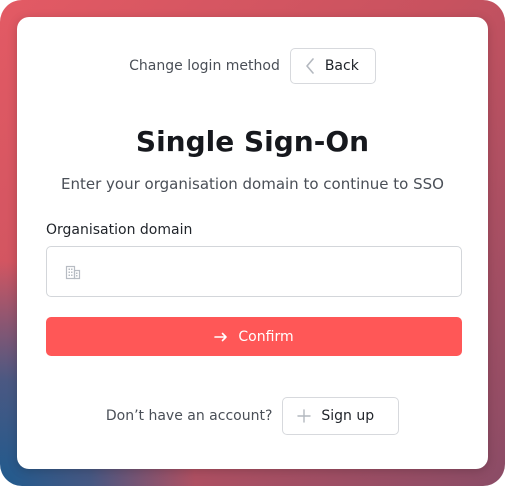 This screenshot has width=505, height=486. What do you see at coordinates (204, 66) in the screenshot?
I see `change-login-method-text: Change login method` at bounding box center [204, 66].